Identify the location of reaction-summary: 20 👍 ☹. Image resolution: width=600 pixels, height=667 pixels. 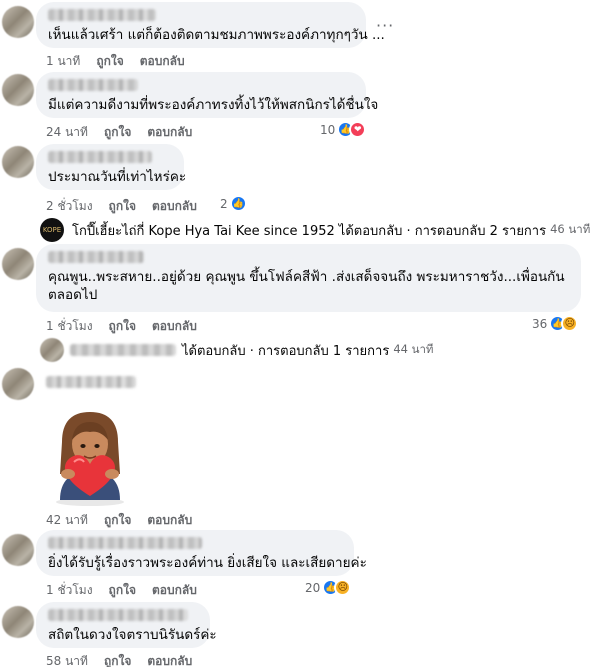
(328, 587).